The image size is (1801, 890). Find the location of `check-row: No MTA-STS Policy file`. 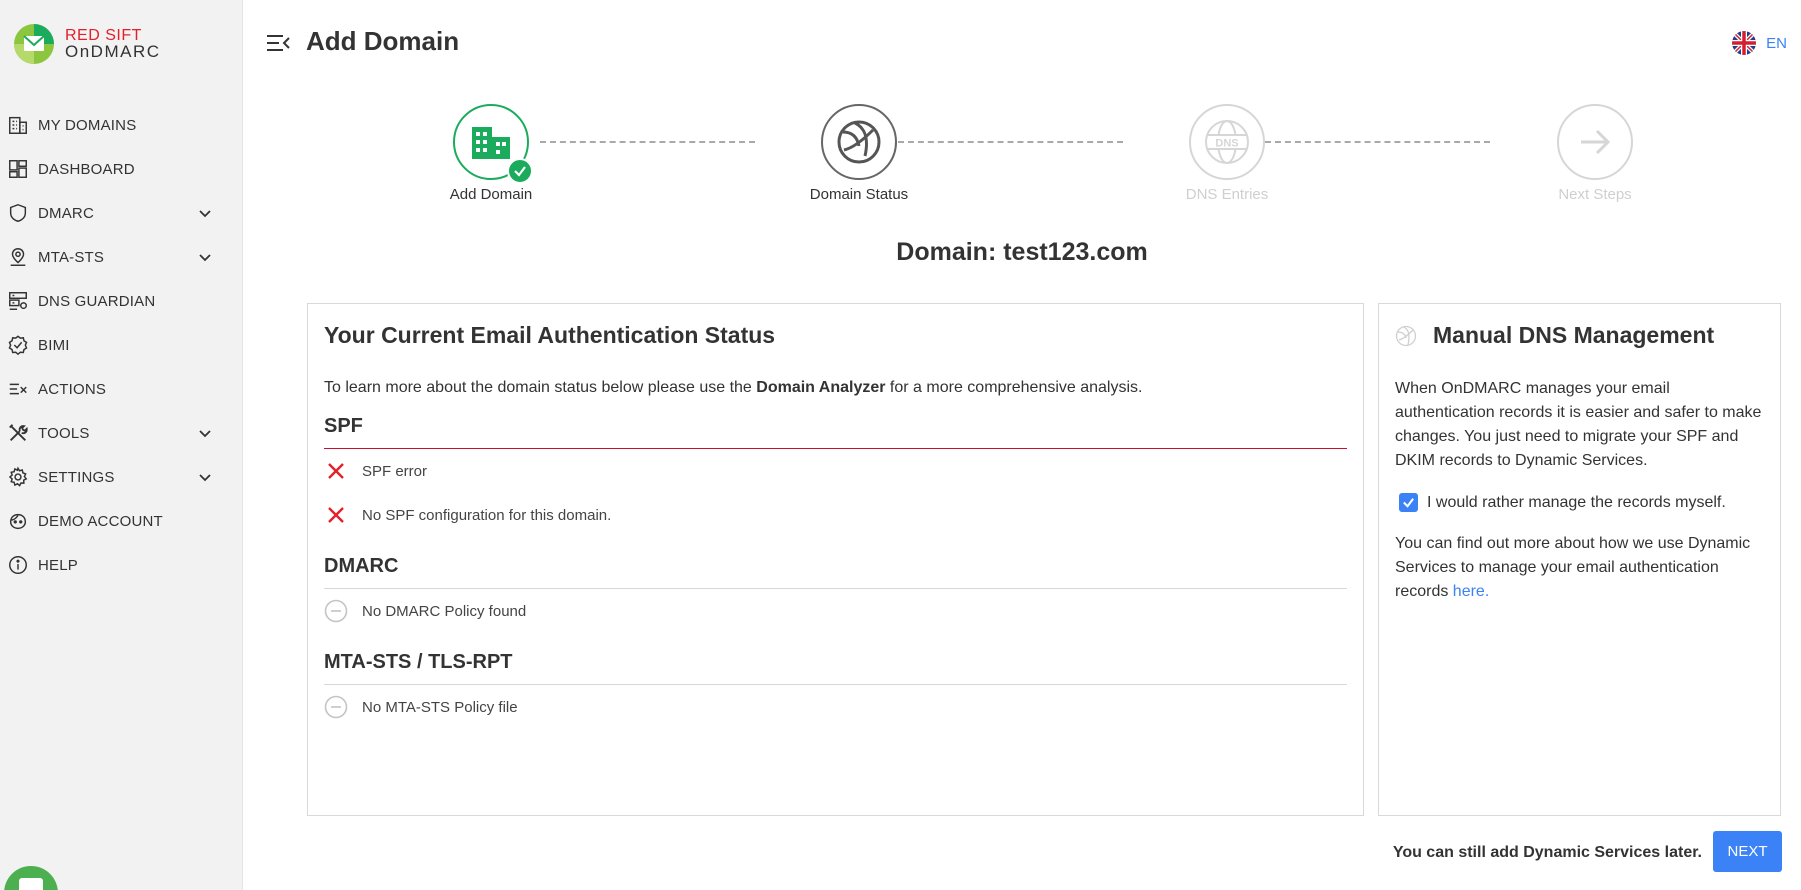

check-row: No MTA-STS Policy file is located at coordinates (835, 707).